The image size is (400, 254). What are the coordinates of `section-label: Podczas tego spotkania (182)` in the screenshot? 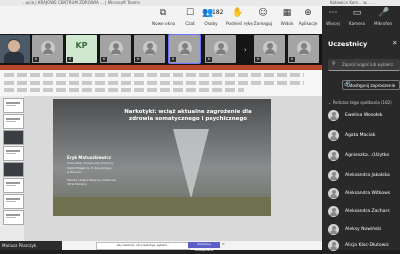 It's located at (362, 102).